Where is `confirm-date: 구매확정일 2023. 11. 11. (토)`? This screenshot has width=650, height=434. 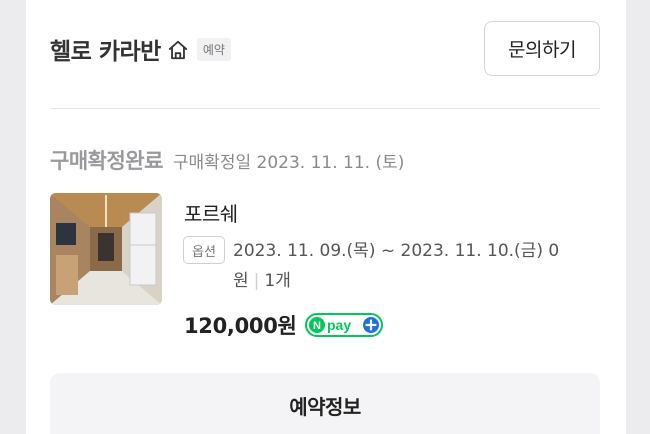
confirm-date: 구매확정일 2023. 11. 11. (토) is located at coordinates (288, 163).